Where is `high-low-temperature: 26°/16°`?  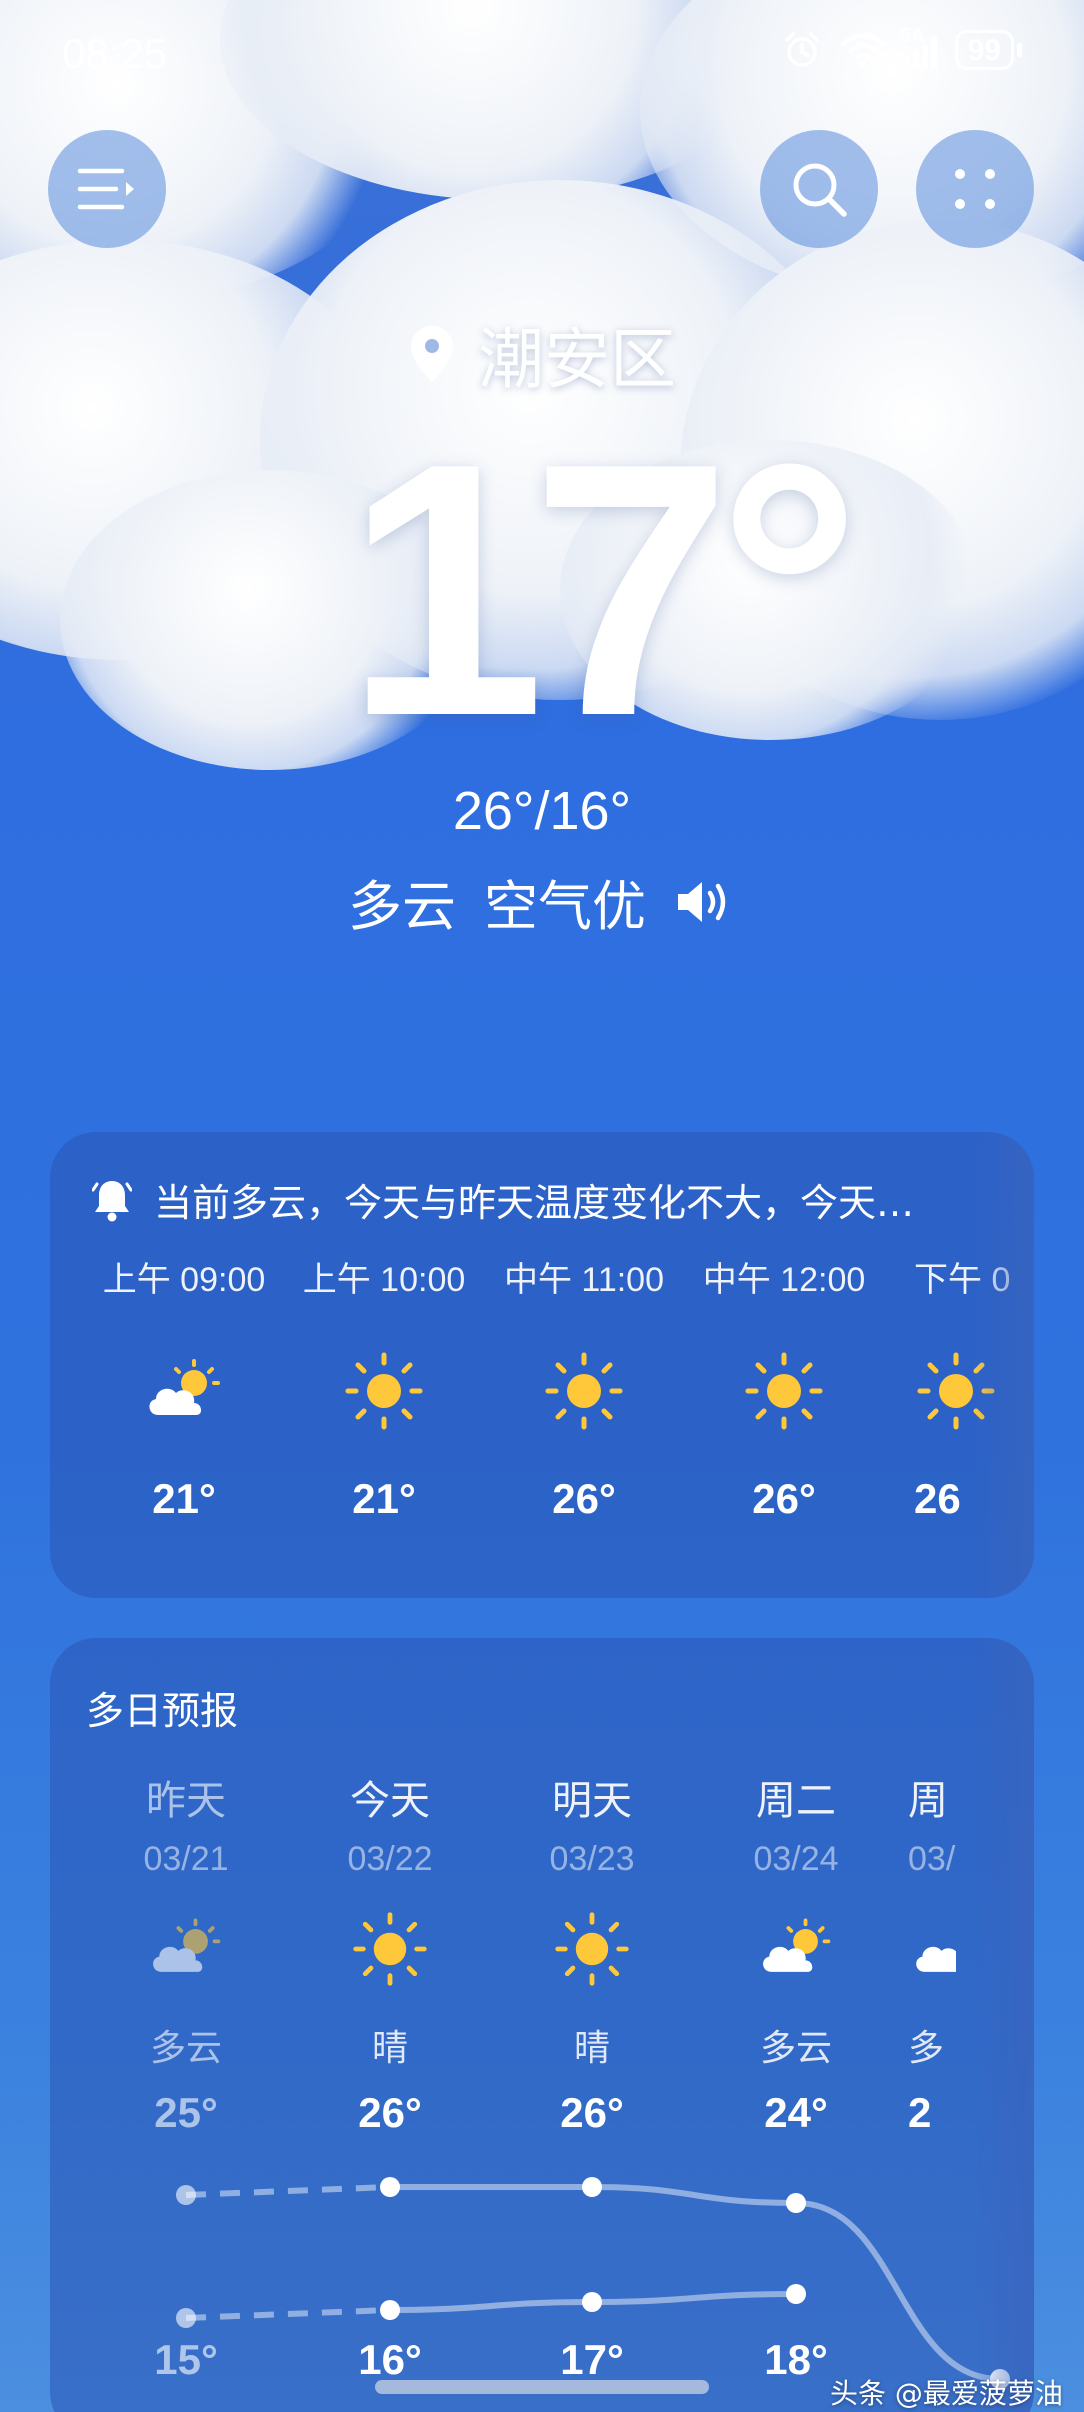
high-low-temperature: 26°/16° is located at coordinates (542, 811).